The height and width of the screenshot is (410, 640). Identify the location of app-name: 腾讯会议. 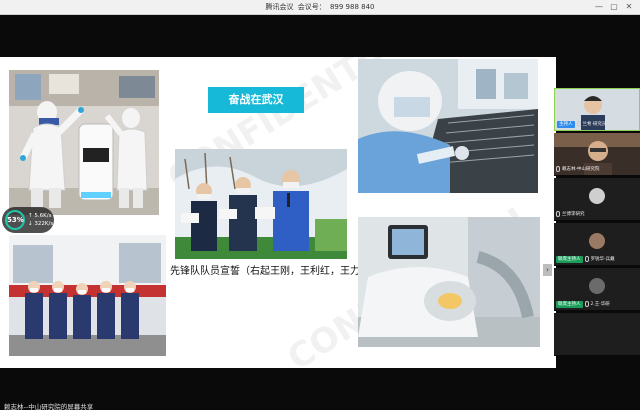
(279, 7).